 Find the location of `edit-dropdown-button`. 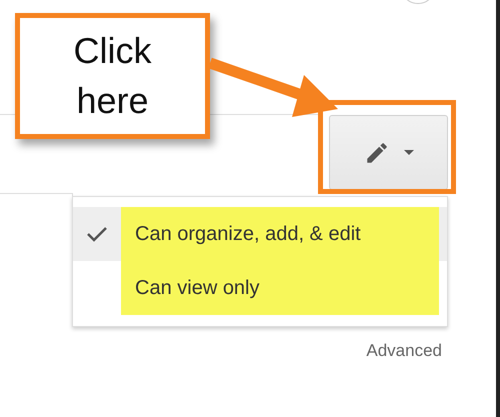

edit-dropdown-button is located at coordinates (388, 152).